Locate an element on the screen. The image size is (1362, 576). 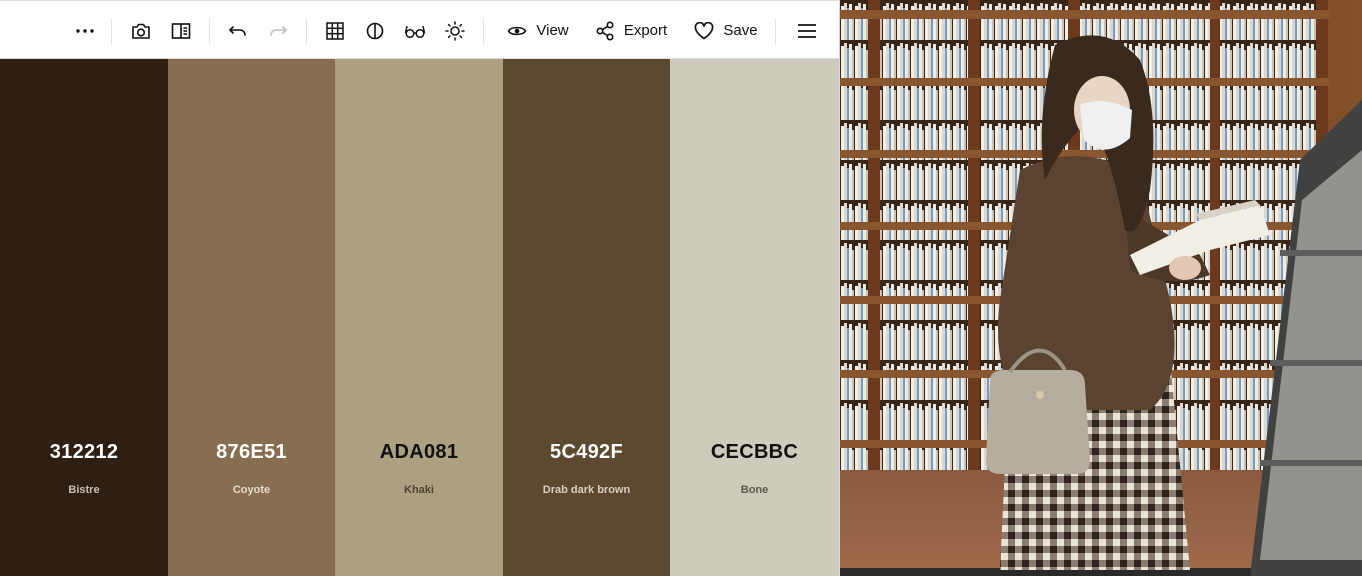
camera-icon is located at coordinates (141, 31).